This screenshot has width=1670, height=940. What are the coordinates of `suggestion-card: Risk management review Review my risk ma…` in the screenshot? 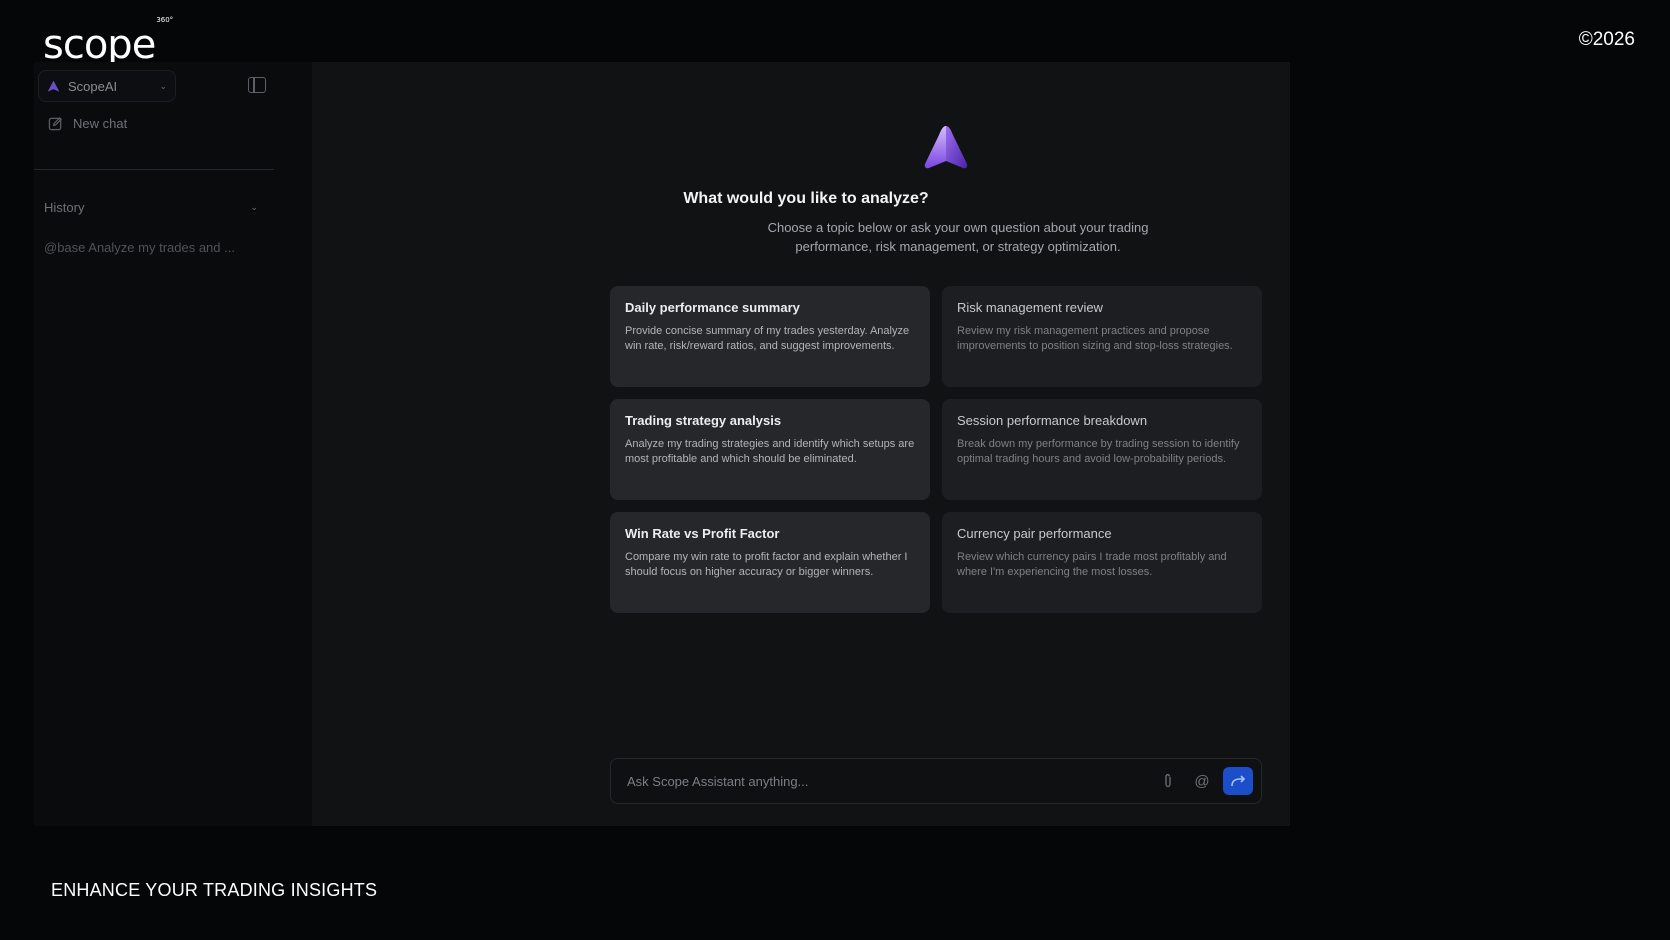 It's located at (1102, 336).